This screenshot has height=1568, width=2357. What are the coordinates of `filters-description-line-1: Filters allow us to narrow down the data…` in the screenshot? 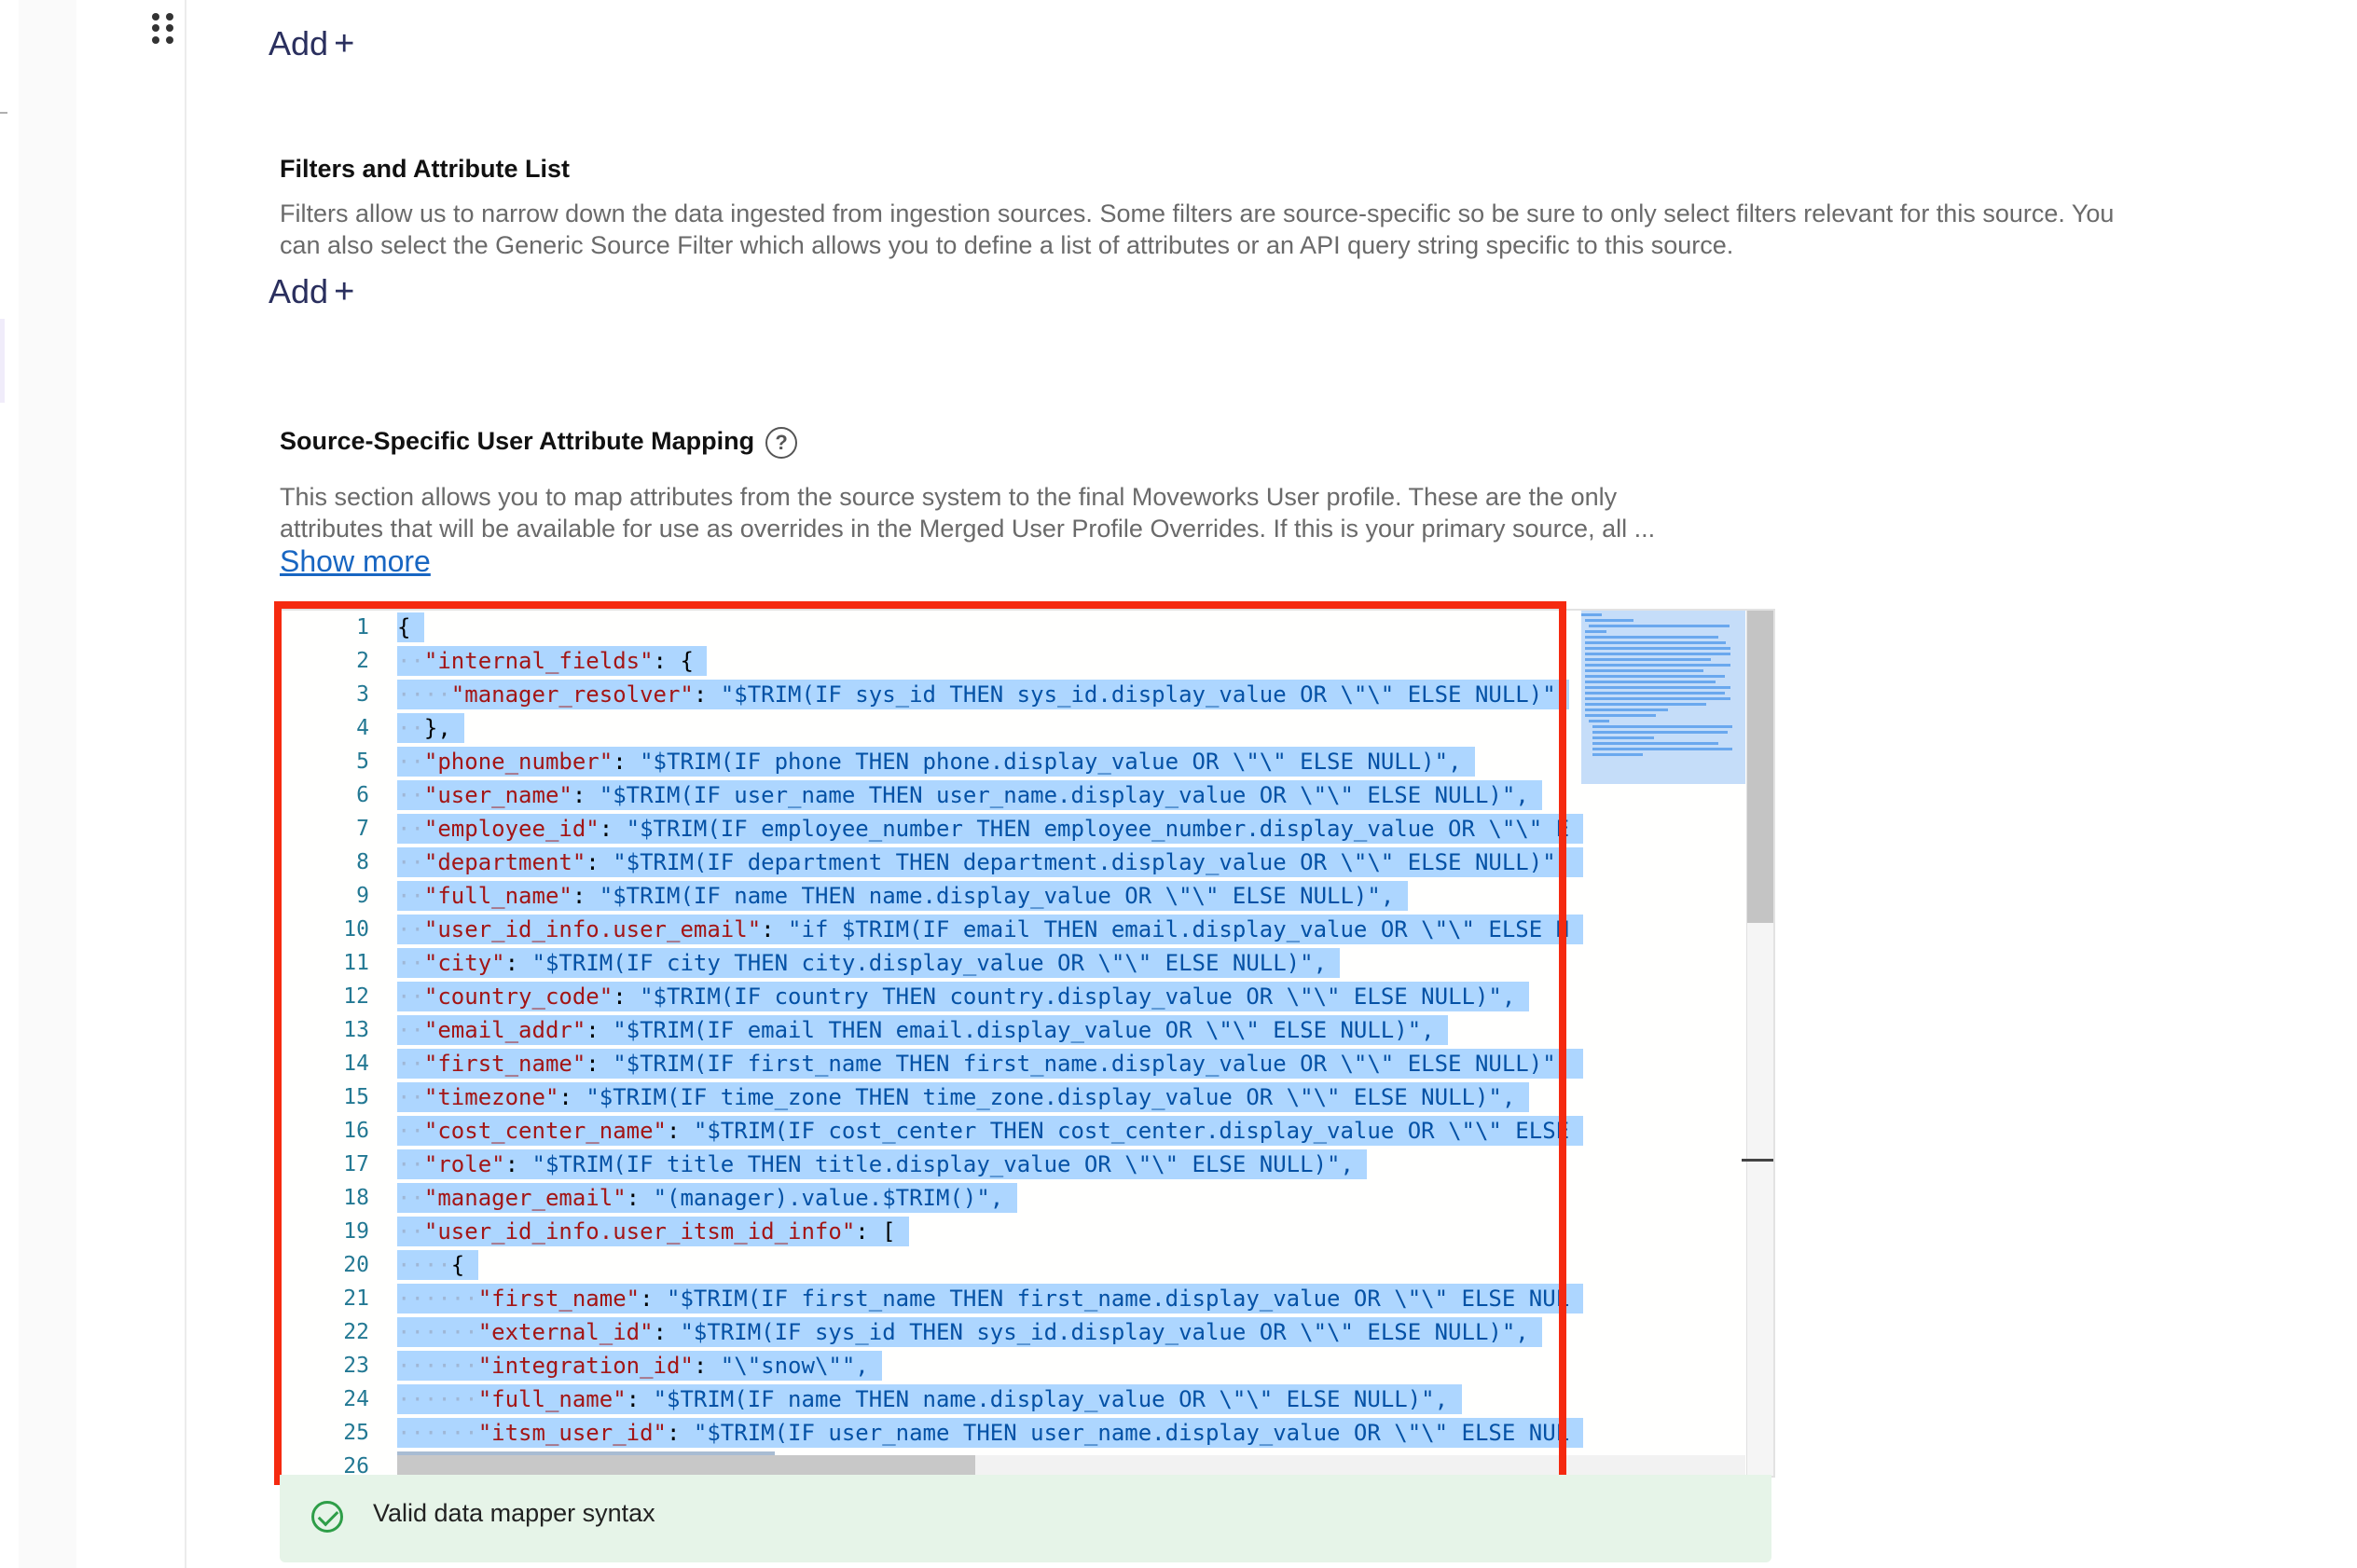 It's located at (1197, 213).